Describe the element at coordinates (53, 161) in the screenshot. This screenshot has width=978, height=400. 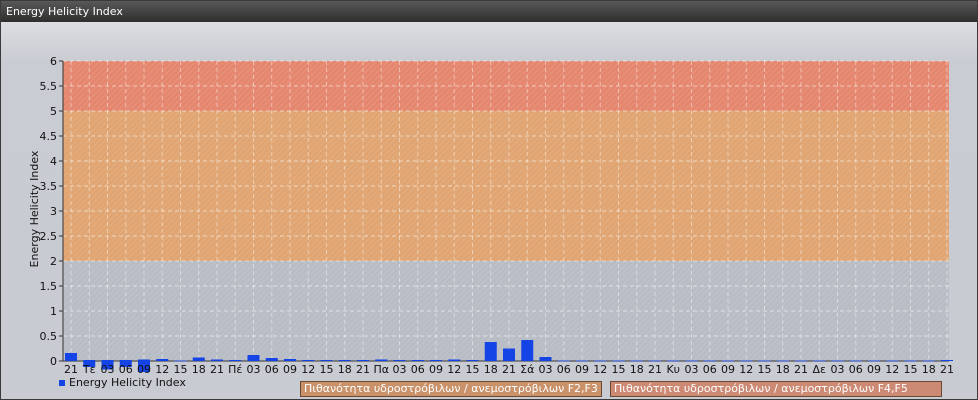
I see `ytick-label: 4` at that location.